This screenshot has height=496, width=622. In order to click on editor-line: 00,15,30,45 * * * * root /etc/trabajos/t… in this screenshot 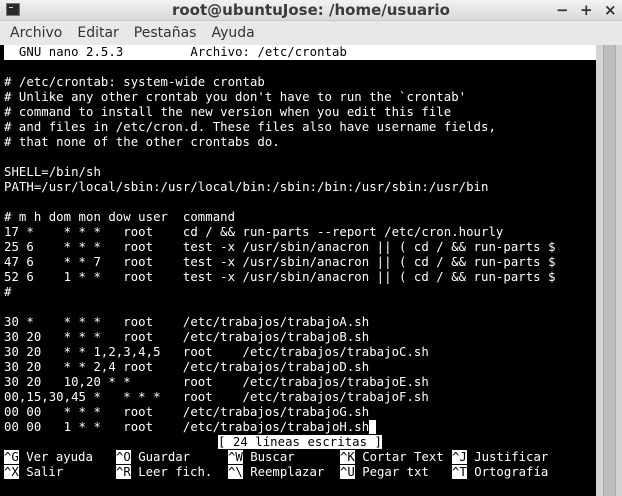, I will do `click(216, 397)`.